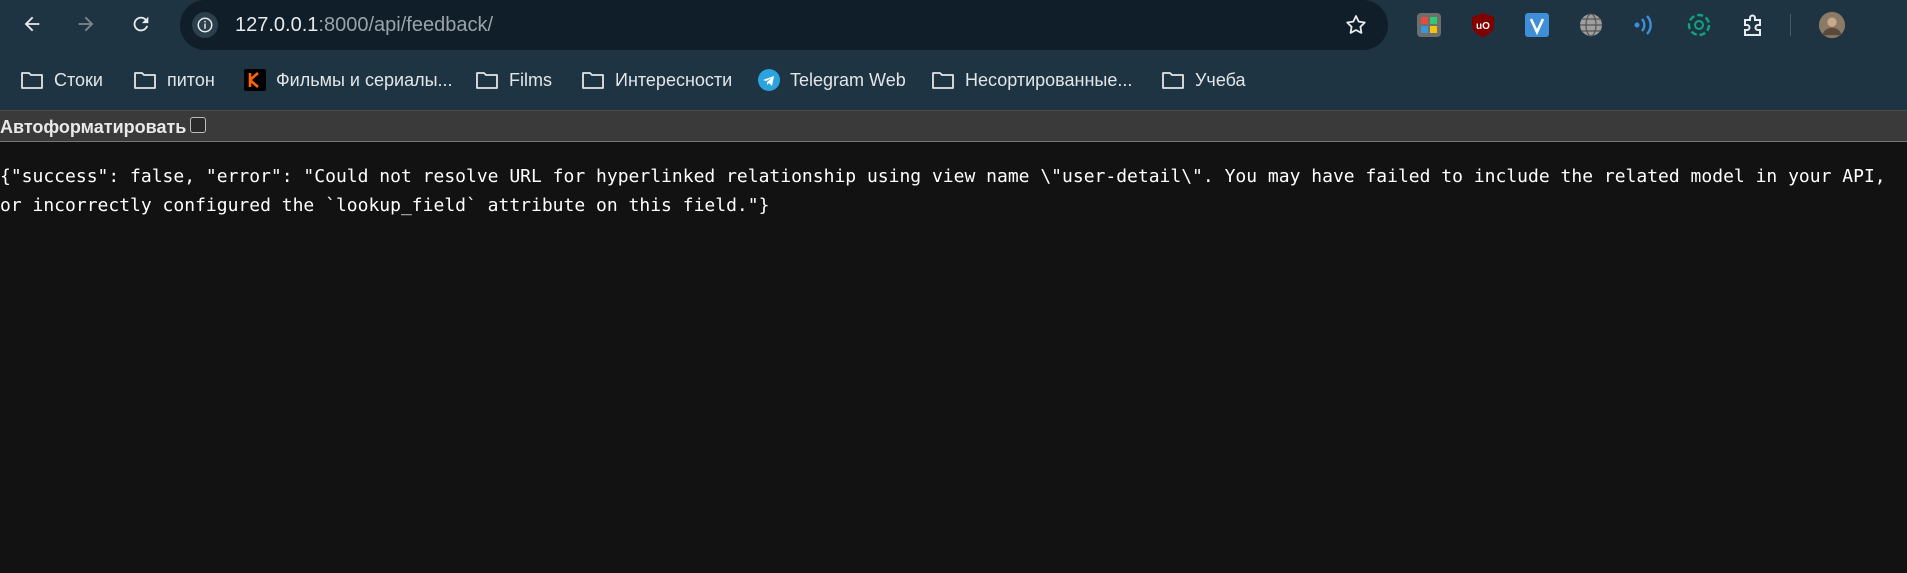 The height and width of the screenshot is (573, 1907). What do you see at coordinates (1429, 25) in the screenshot?
I see `color-picker-icon` at bounding box center [1429, 25].